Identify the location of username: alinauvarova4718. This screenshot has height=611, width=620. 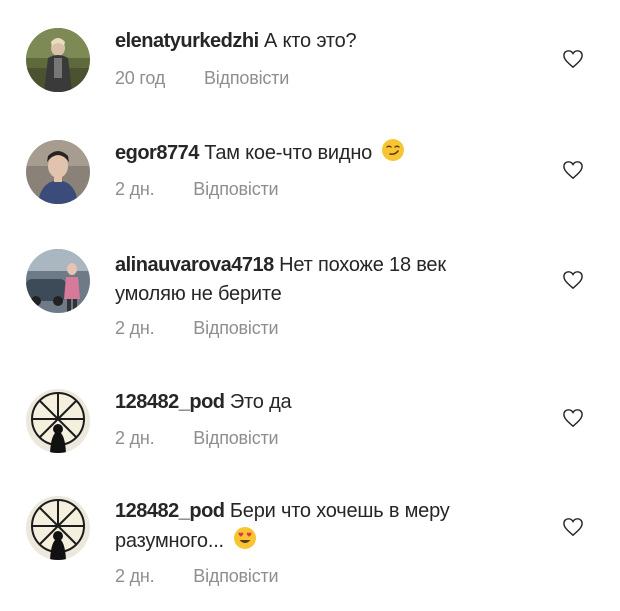
(194, 265).